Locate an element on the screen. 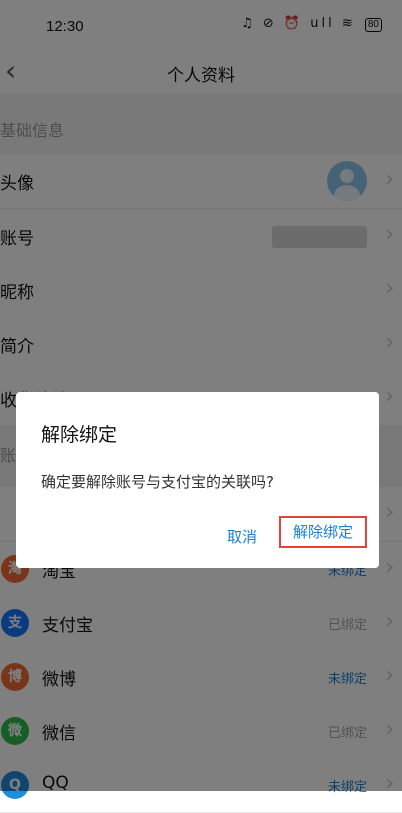 Image resolution: width=402 pixels, height=813 pixels. dialog-title: 解除绑定 is located at coordinates (79, 435).